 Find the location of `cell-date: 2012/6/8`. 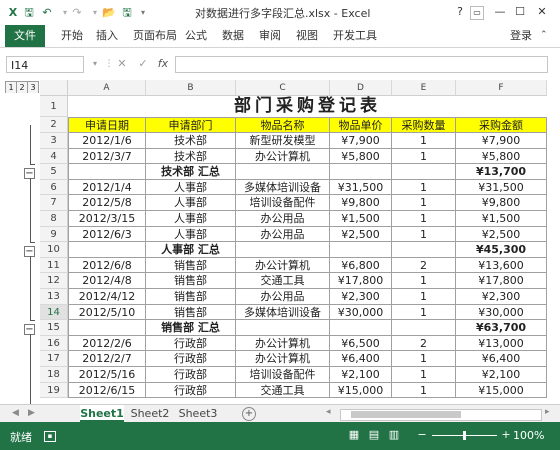

cell-date: 2012/6/8 is located at coordinates (107, 265).